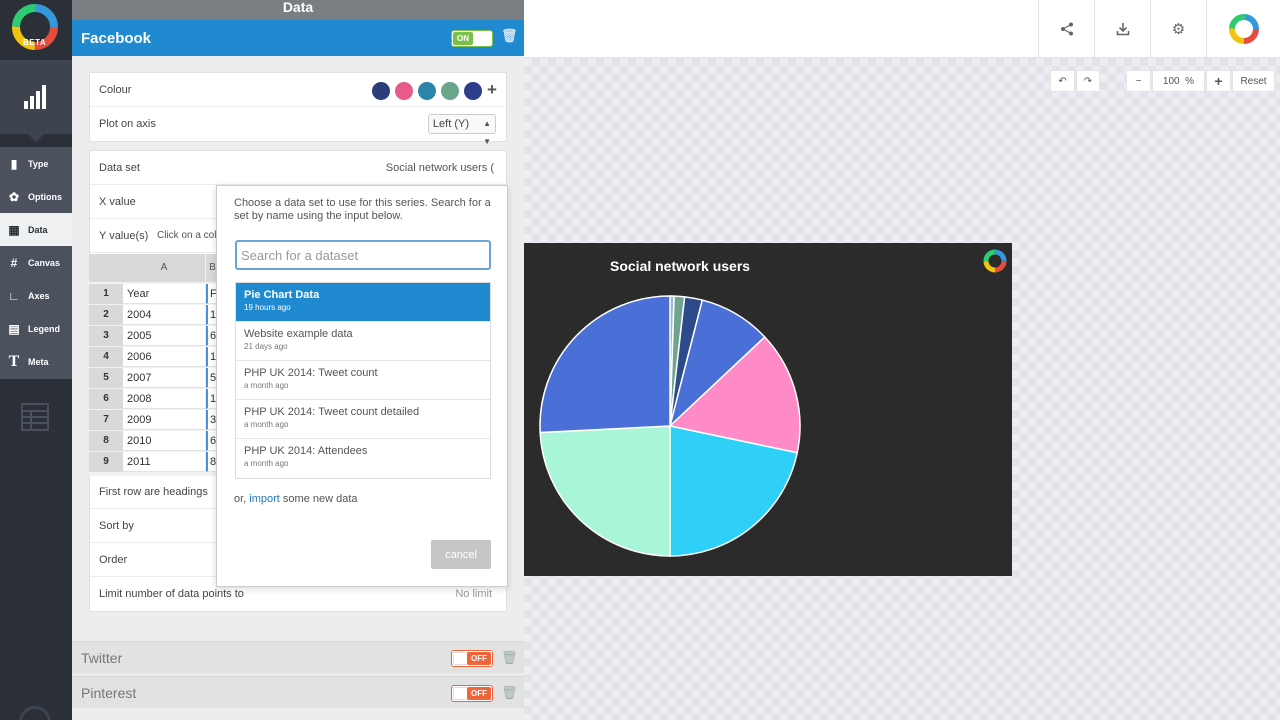  What do you see at coordinates (1253, 81) in the screenshot?
I see `reset-zoom-button: Reset` at bounding box center [1253, 81].